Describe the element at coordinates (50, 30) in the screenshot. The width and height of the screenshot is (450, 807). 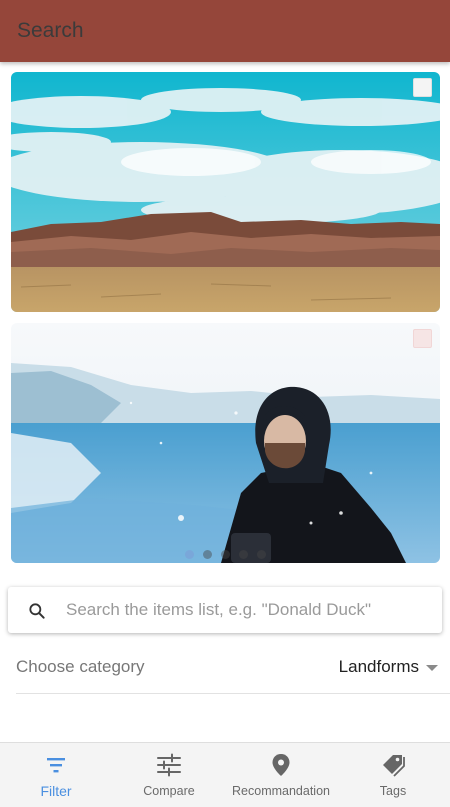
I see `page-title: Search` at that location.